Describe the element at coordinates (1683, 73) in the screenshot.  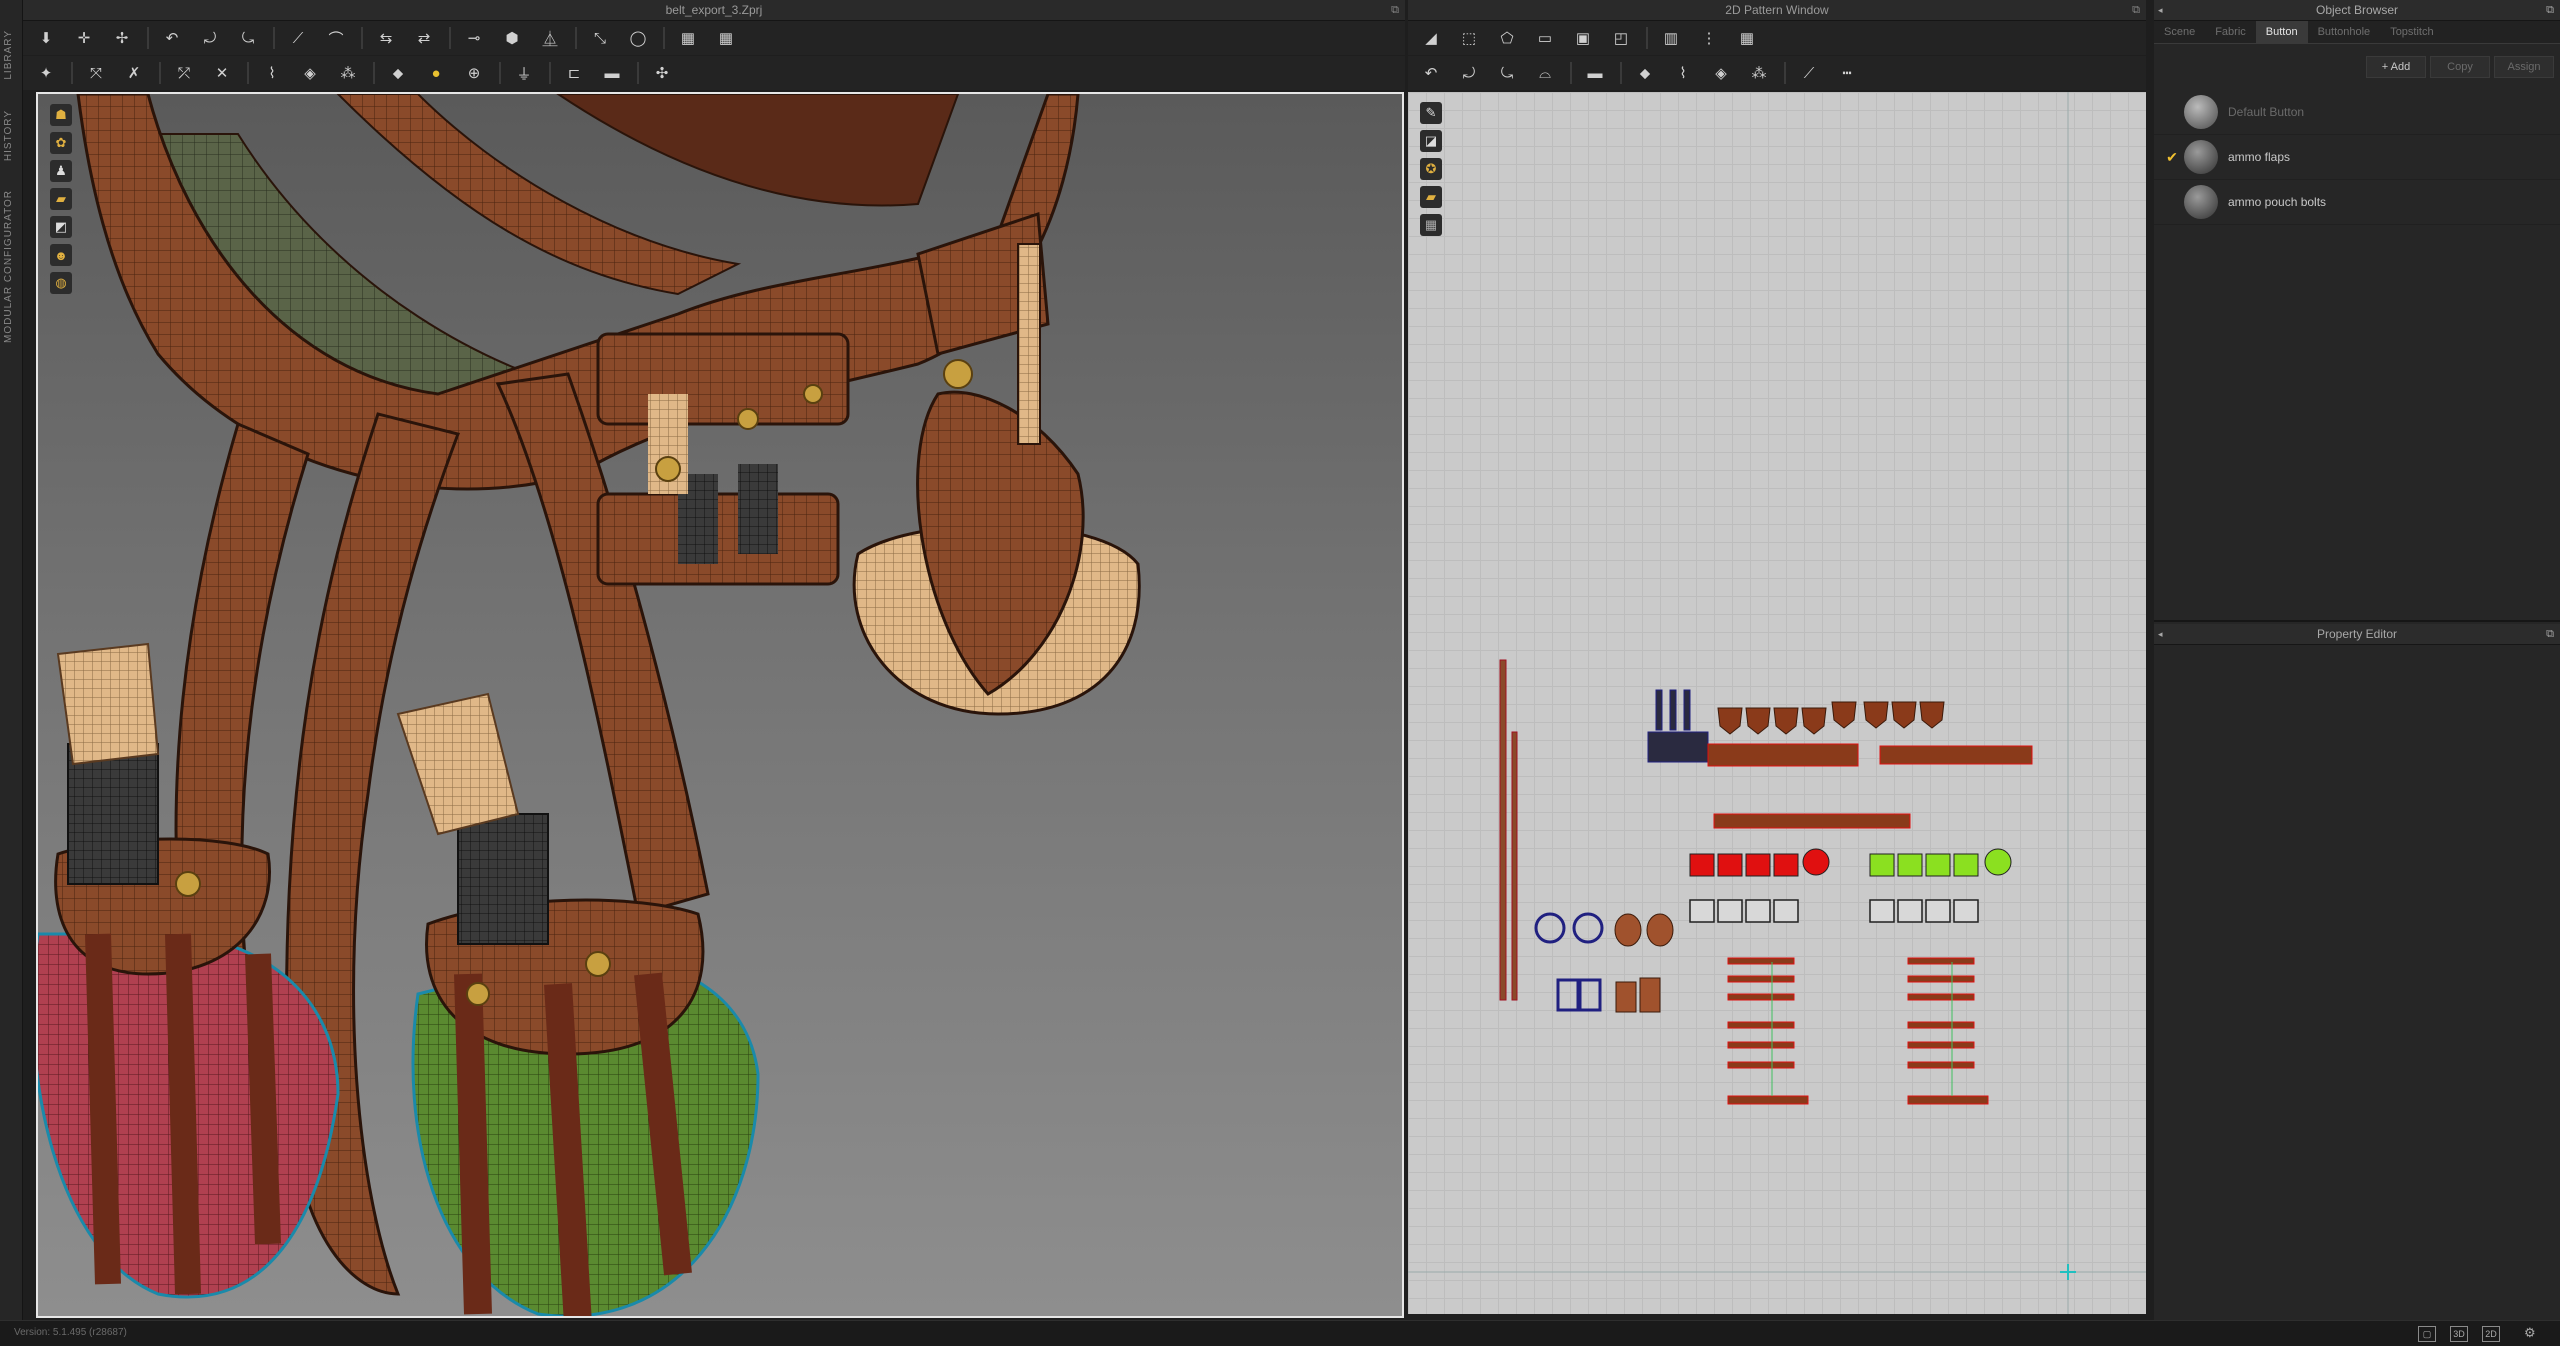
I see `symmetric-icon: ⌇` at that location.